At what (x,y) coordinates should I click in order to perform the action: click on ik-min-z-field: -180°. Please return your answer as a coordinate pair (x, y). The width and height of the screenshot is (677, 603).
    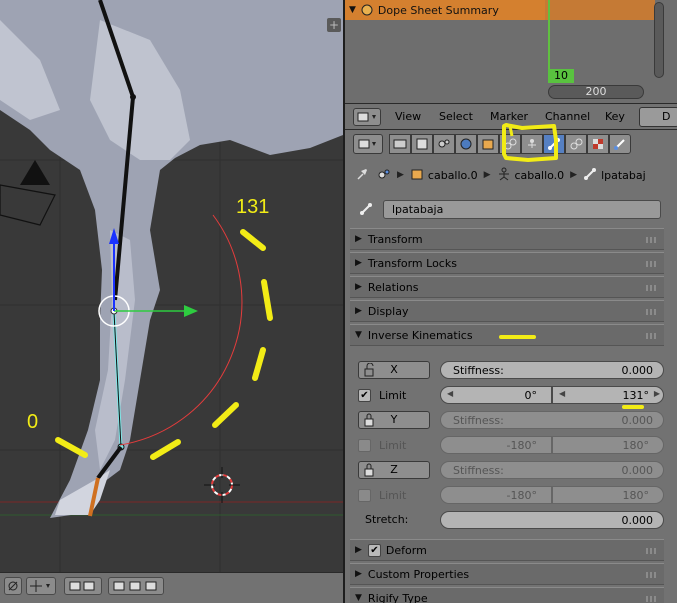
    Looking at the image, I should click on (496, 495).